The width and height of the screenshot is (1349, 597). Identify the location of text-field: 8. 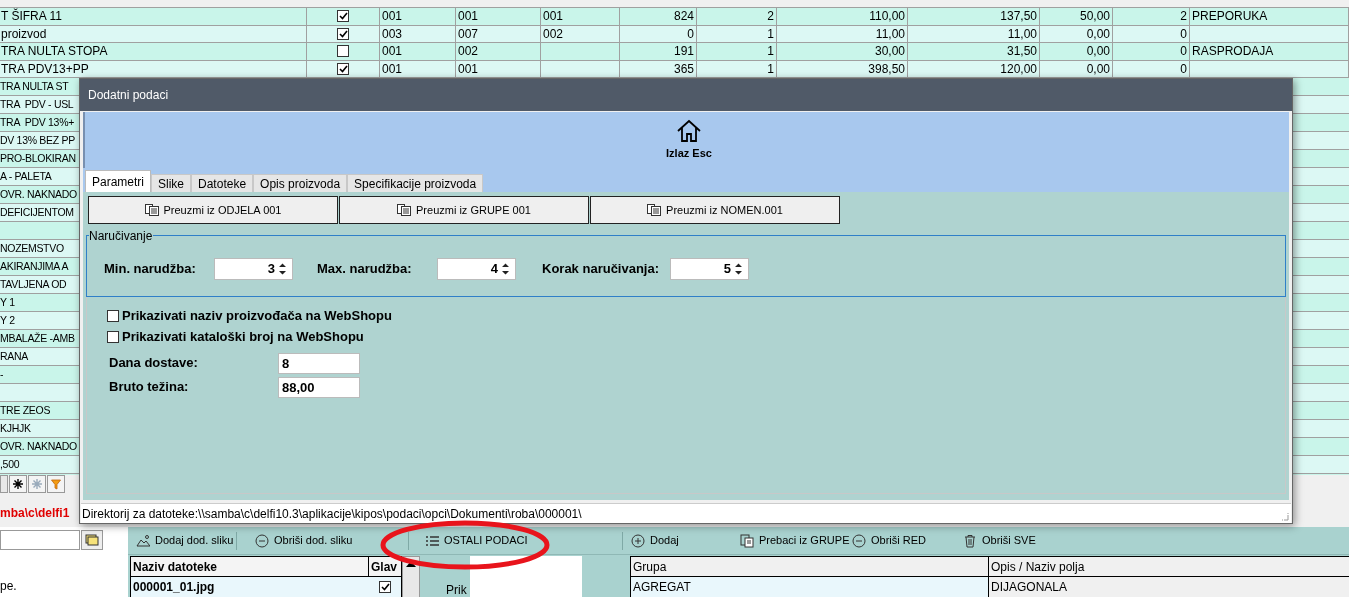
(319, 363).